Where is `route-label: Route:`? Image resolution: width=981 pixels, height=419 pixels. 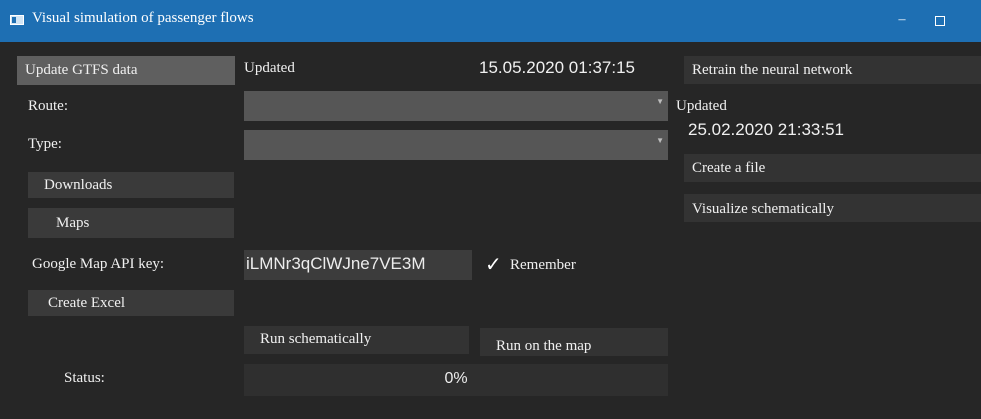
route-label: Route: is located at coordinates (48, 106).